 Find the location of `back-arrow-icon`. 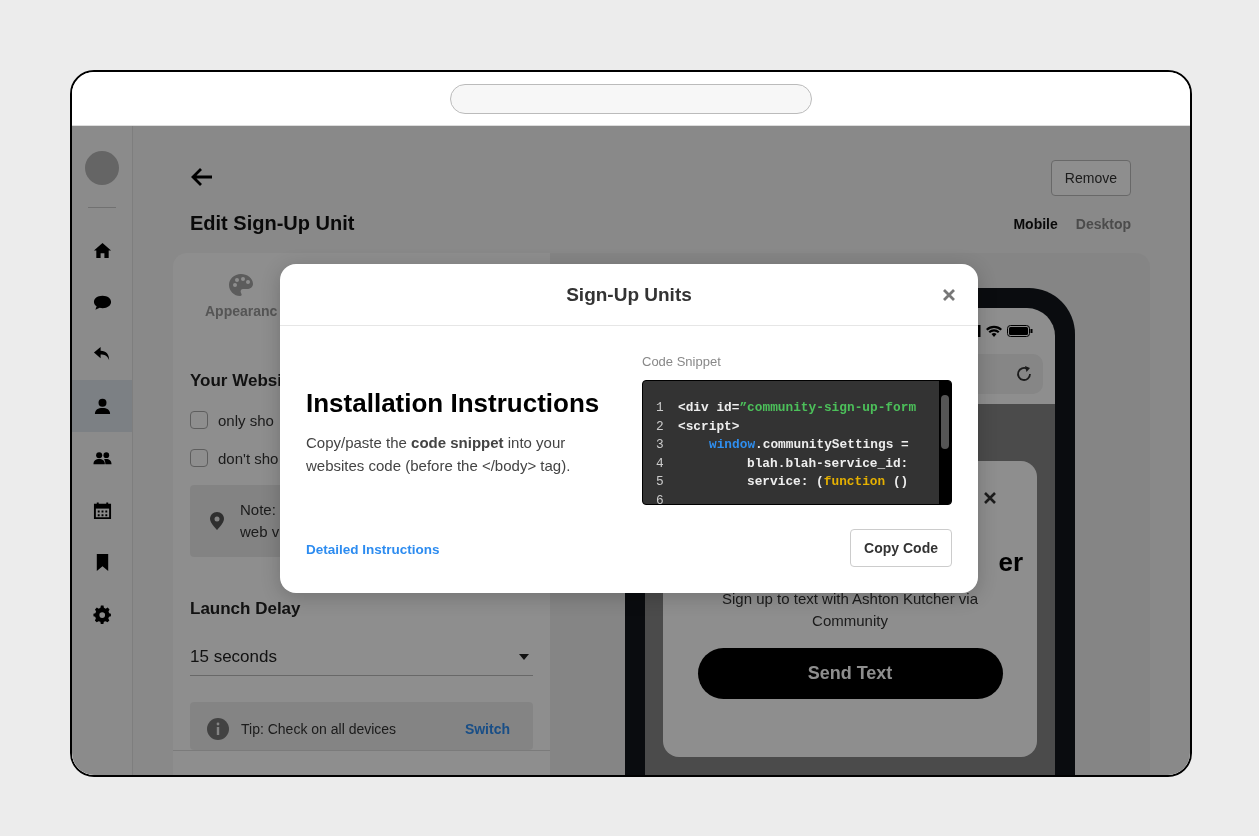

back-arrow-icon is located at coordinates (202, 177).